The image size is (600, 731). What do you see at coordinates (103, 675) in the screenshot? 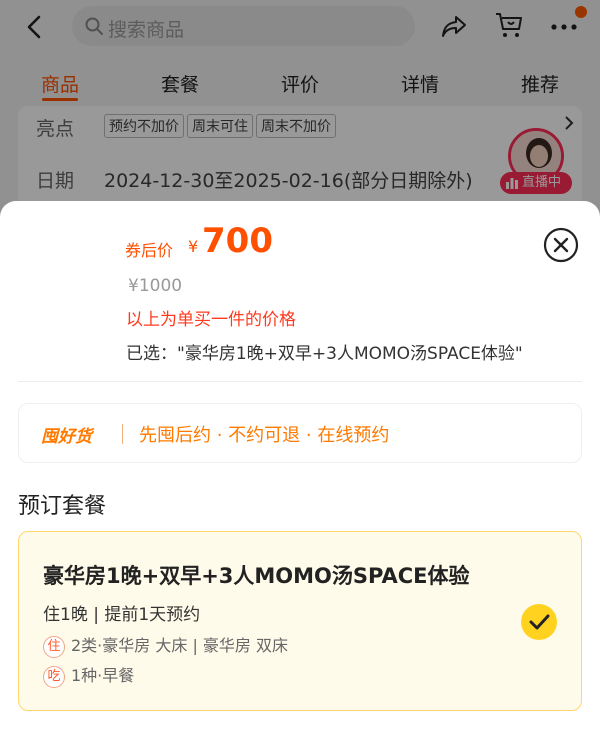
I see `food-detail: 1种·早餐` at bounding box center [103, 675].